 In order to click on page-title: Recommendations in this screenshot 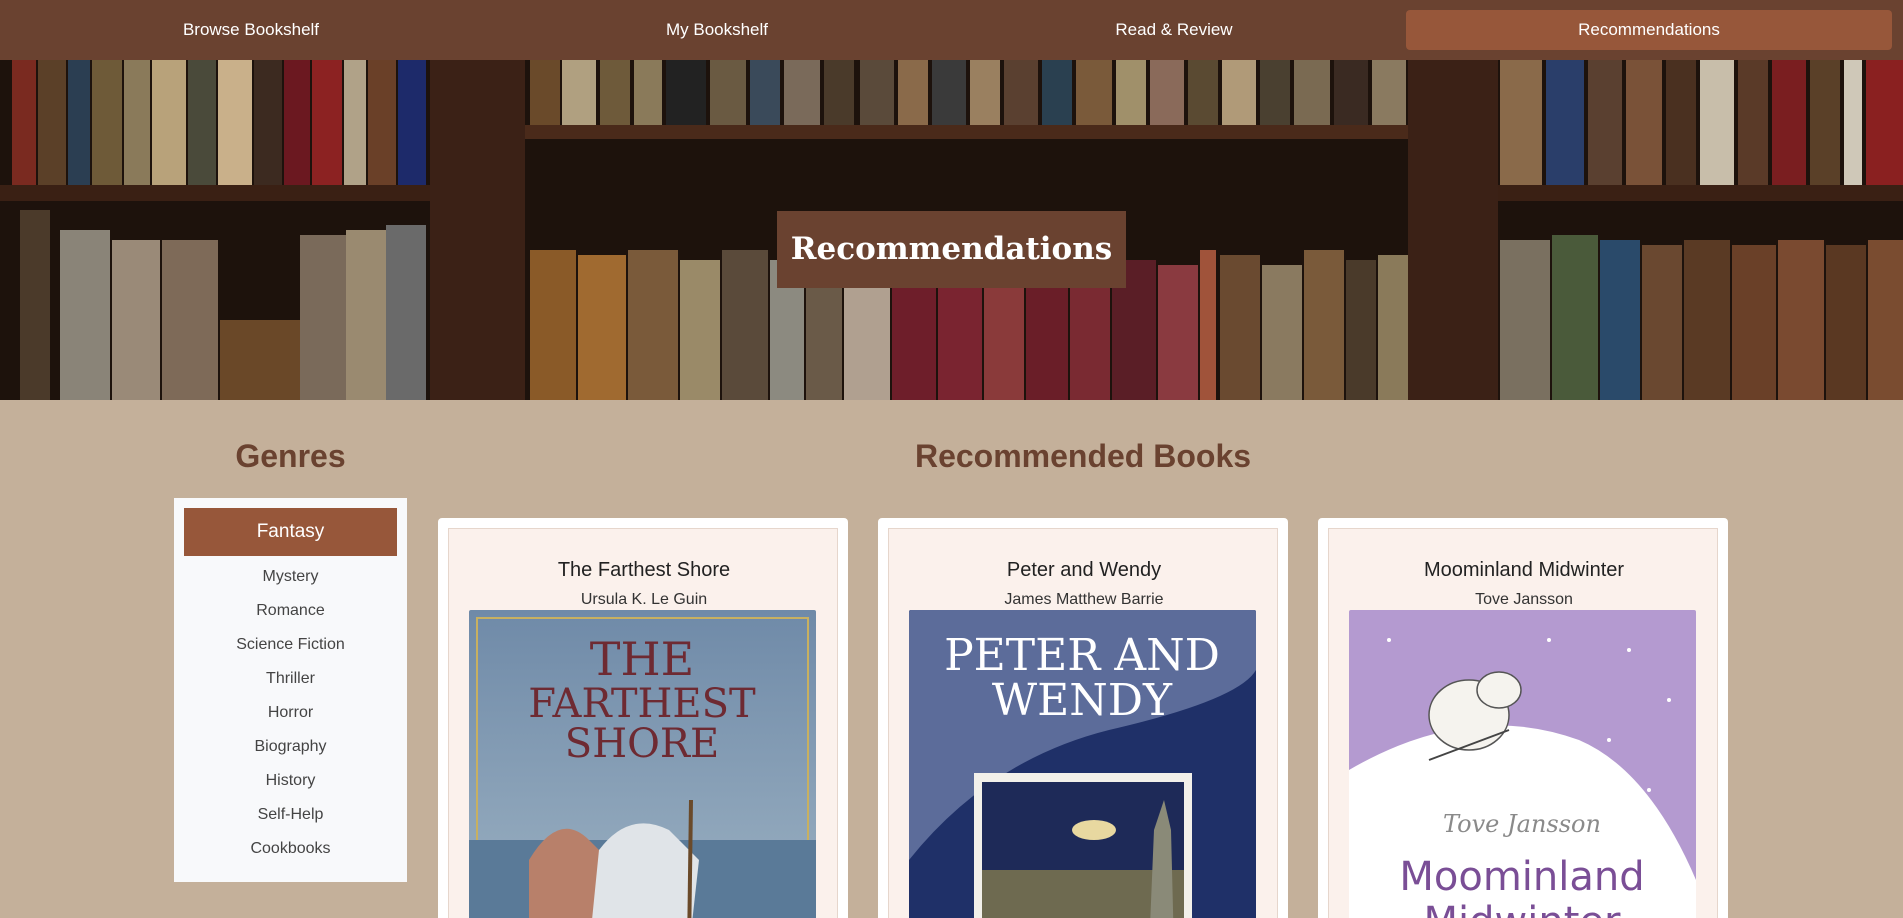, I will do `click(951, 249)`.